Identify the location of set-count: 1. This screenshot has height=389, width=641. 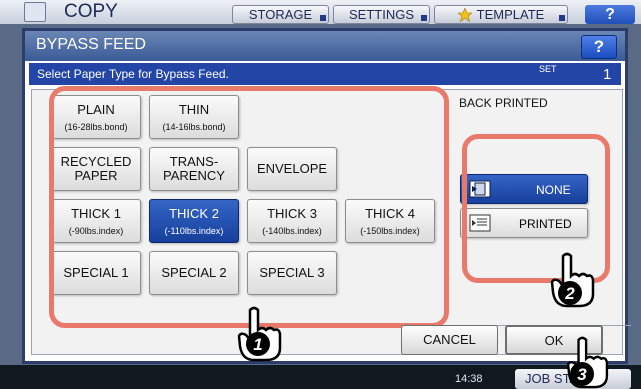
(607, 74).